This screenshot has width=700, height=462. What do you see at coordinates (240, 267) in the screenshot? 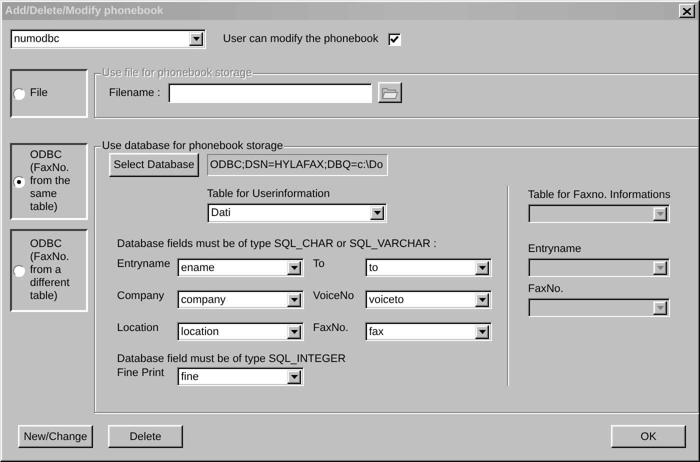
I see `field-dropdown: ename` at bounding box center [240, 267].